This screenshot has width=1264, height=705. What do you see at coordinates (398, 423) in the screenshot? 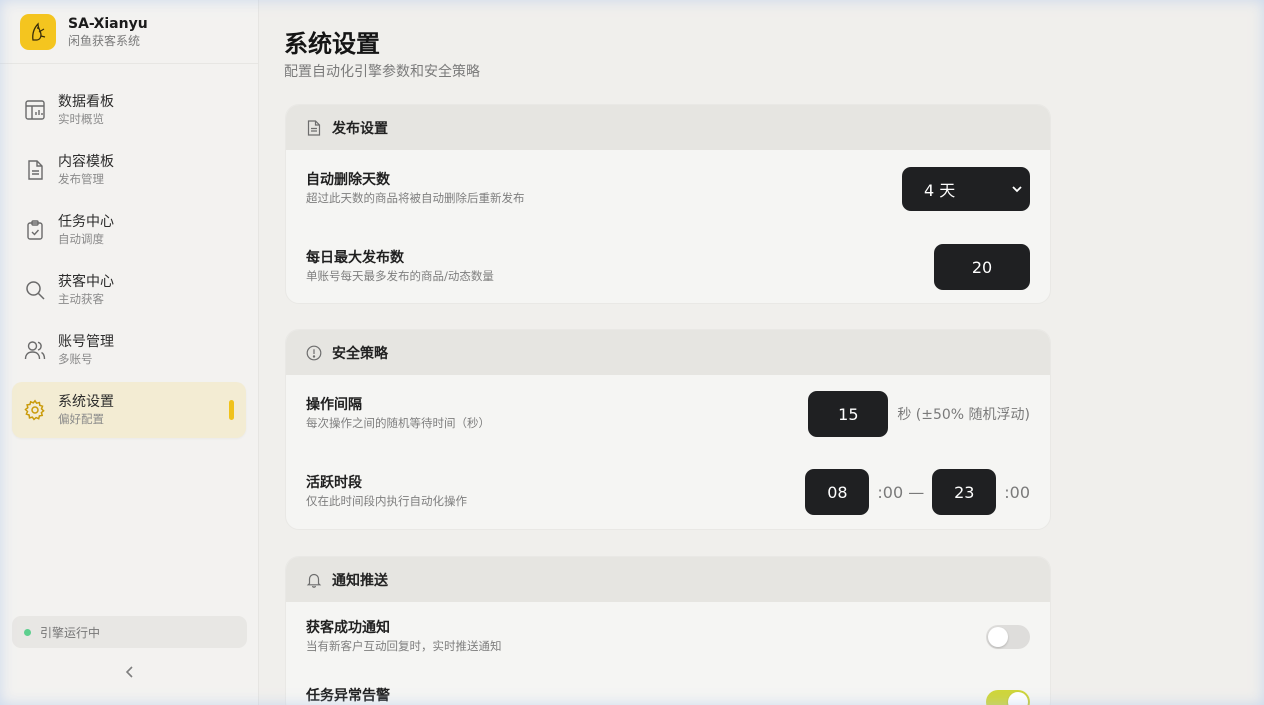
I see `row-description: 每次操作之间的随机等待时间（秒）` at bounding box center [398, 423].